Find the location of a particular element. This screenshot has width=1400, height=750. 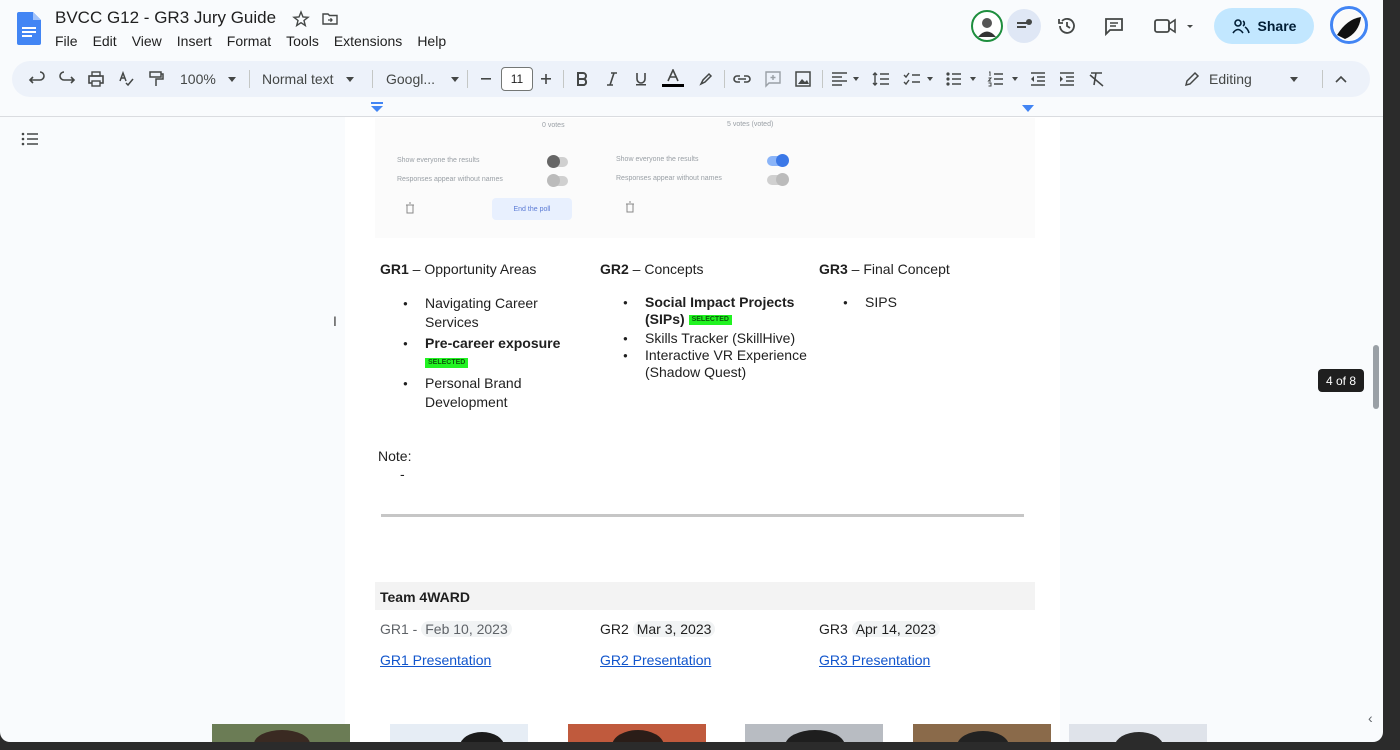

menu-insert: Insert is located at coordinates (197, 41).